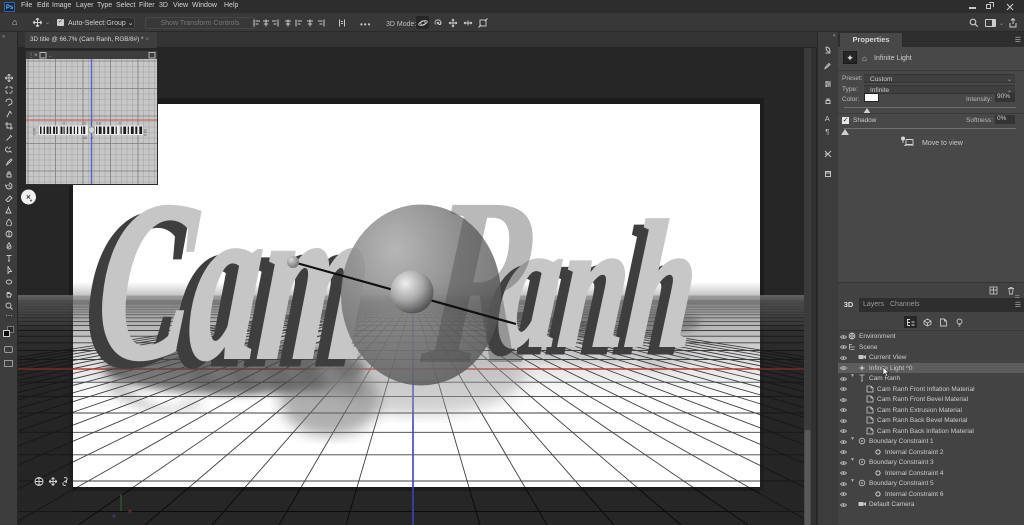 The width and height of the screenshot is (1024, 525). I want to click on svg-text: -3.00, so click(35, 132).